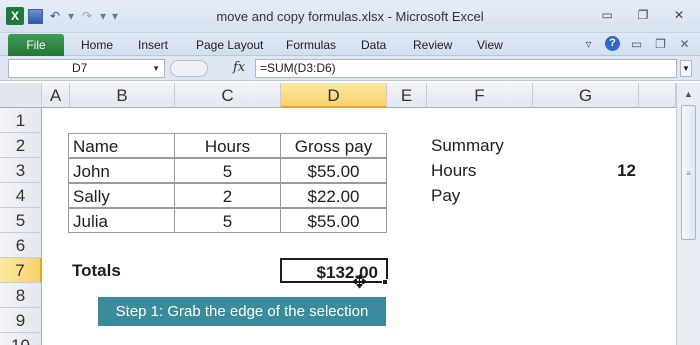  Describe the element at coordinates (311, 45) in the screenshot. I see `tab-formulas: Formulas` at that location.